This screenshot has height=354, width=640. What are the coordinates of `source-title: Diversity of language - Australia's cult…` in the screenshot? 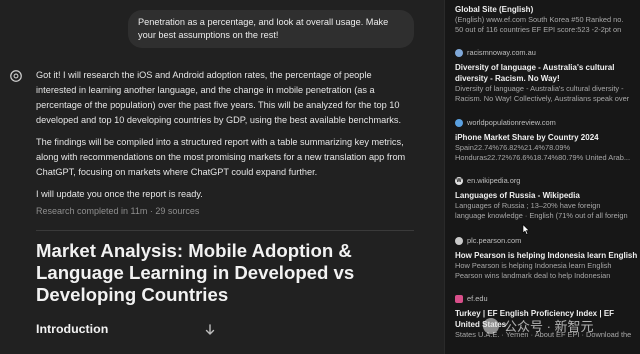 It's located at (547, 73).